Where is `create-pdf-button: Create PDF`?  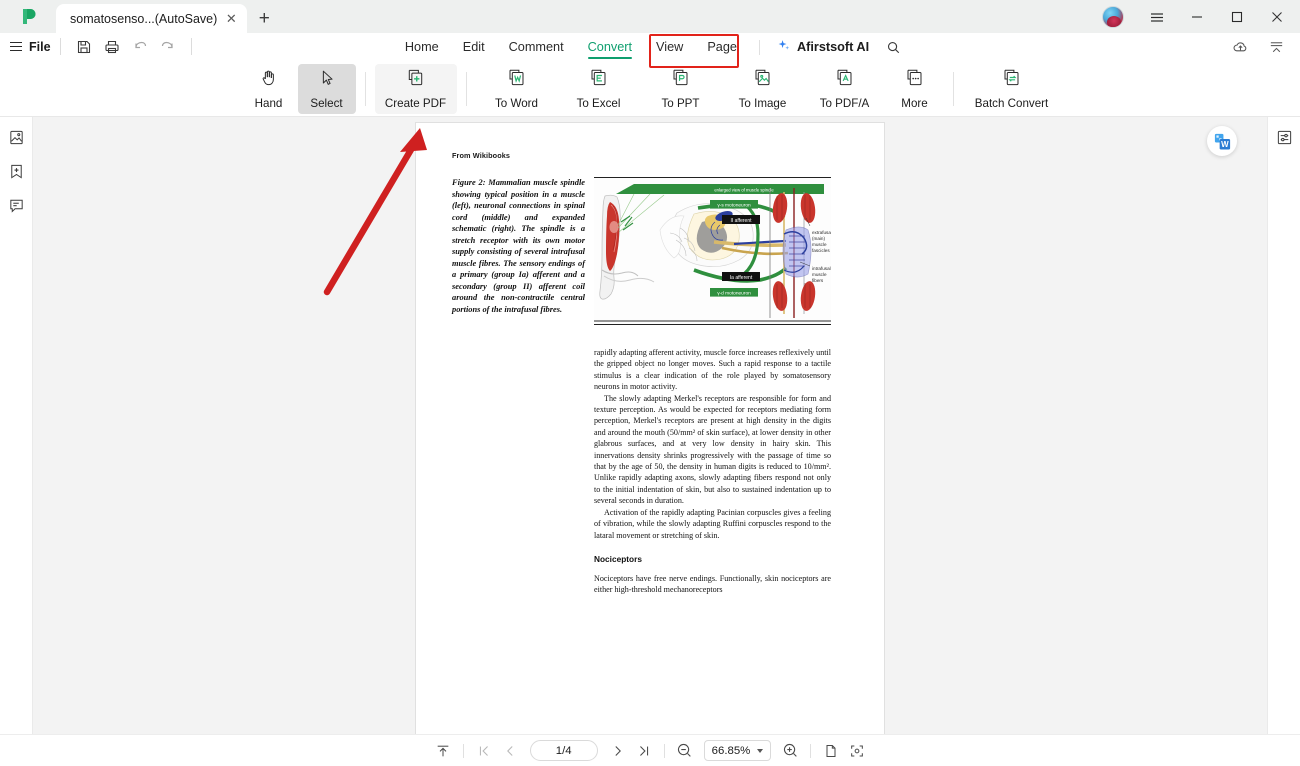
create-pdf-button: Create PDF is located at coordinates (415, 88).